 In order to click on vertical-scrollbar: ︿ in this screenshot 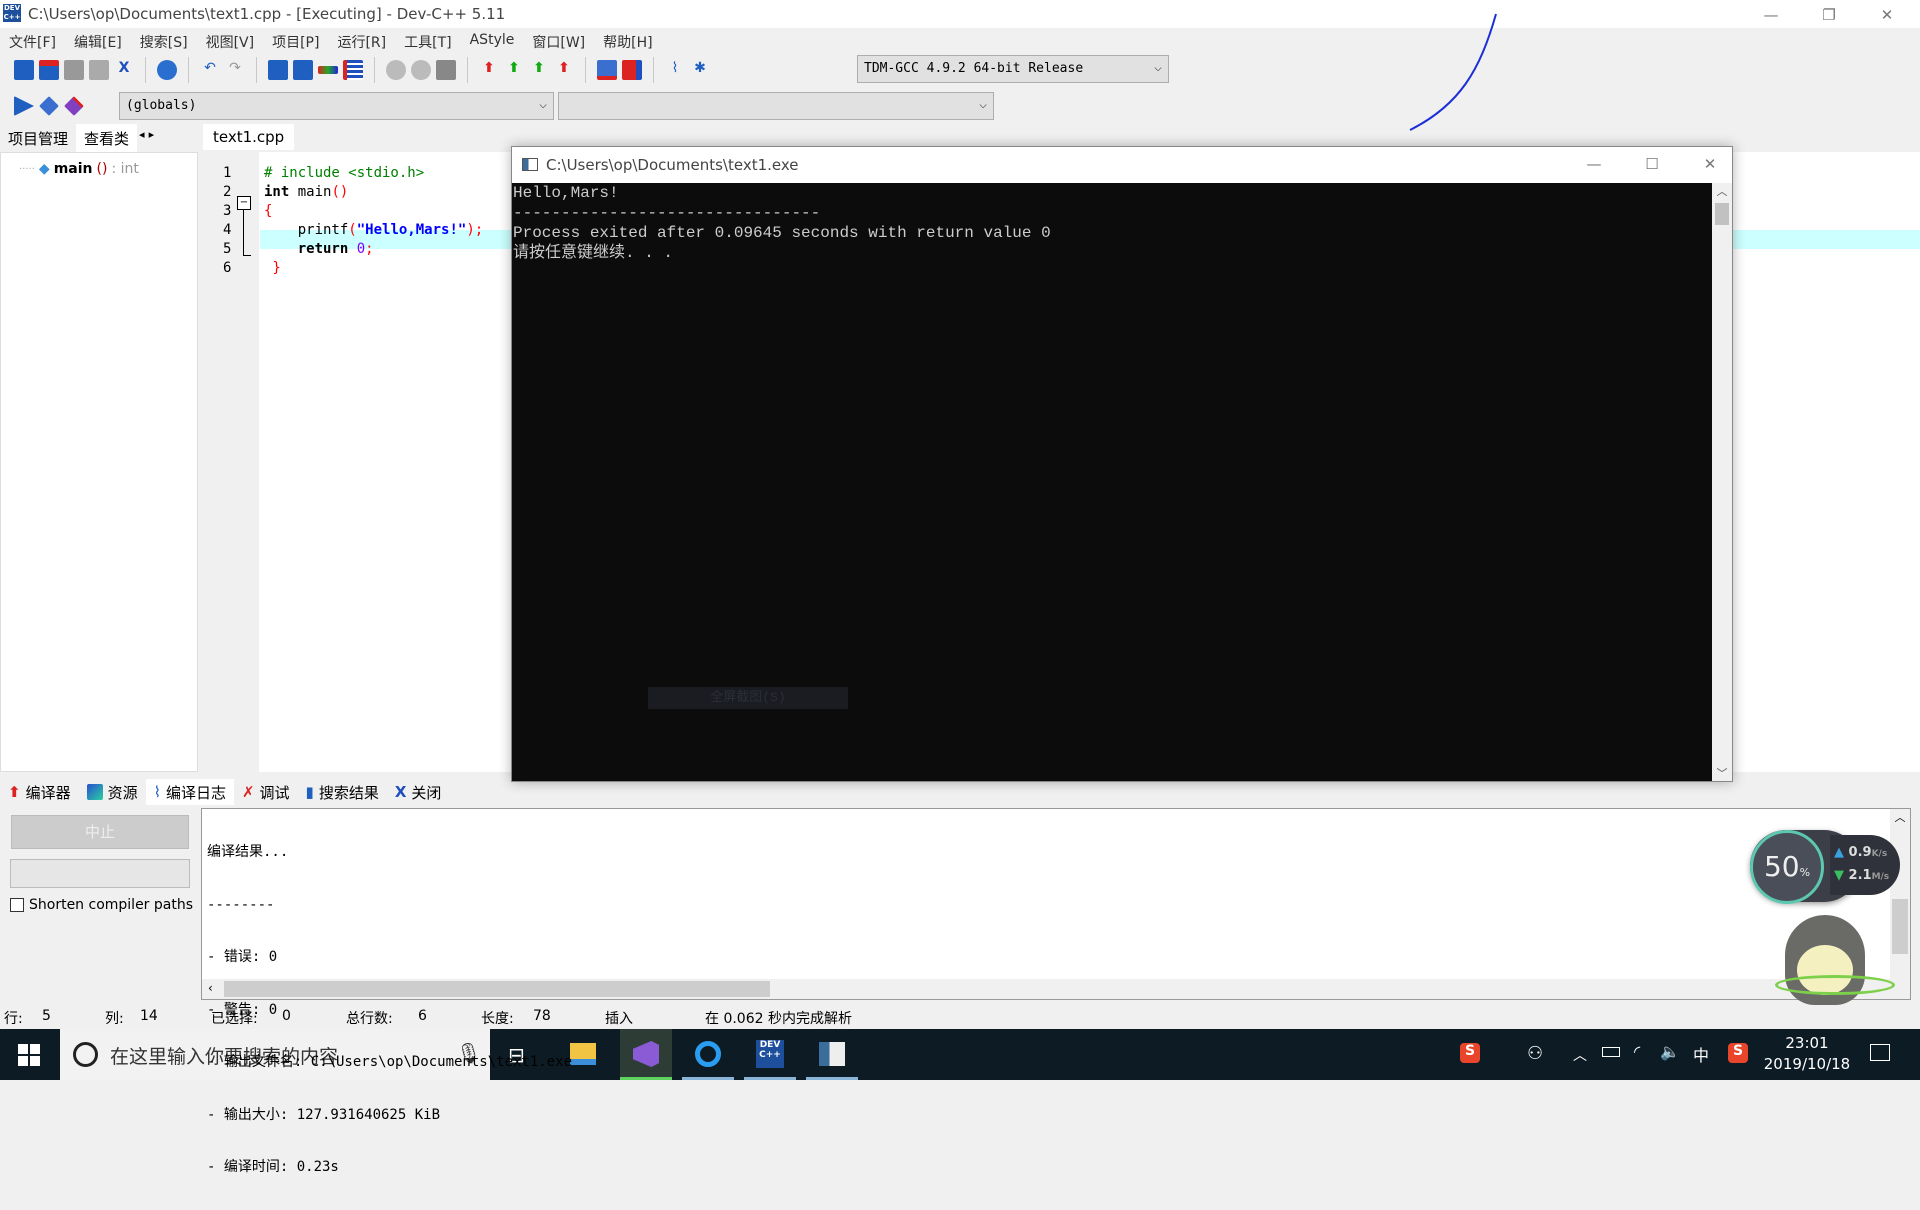, I will do `click(1900, 904)`.